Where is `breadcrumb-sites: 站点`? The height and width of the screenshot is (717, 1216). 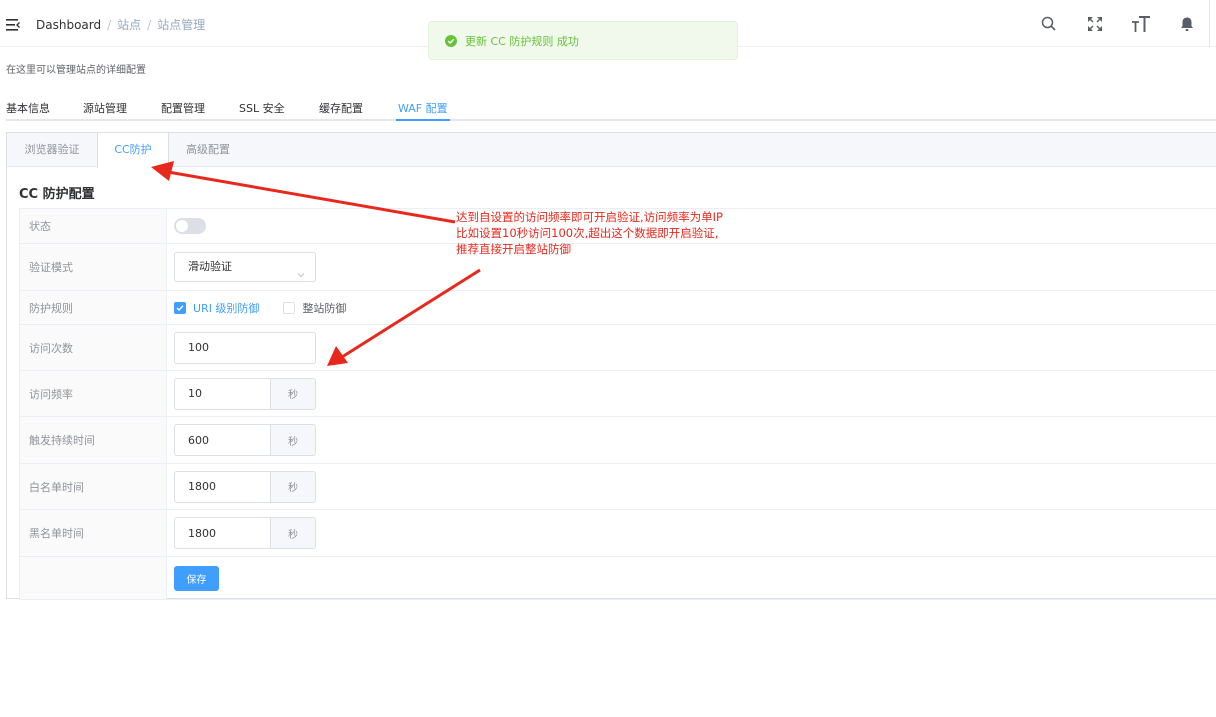 breadcrumb-sites: 站点 is located at coordinates (129, 25).